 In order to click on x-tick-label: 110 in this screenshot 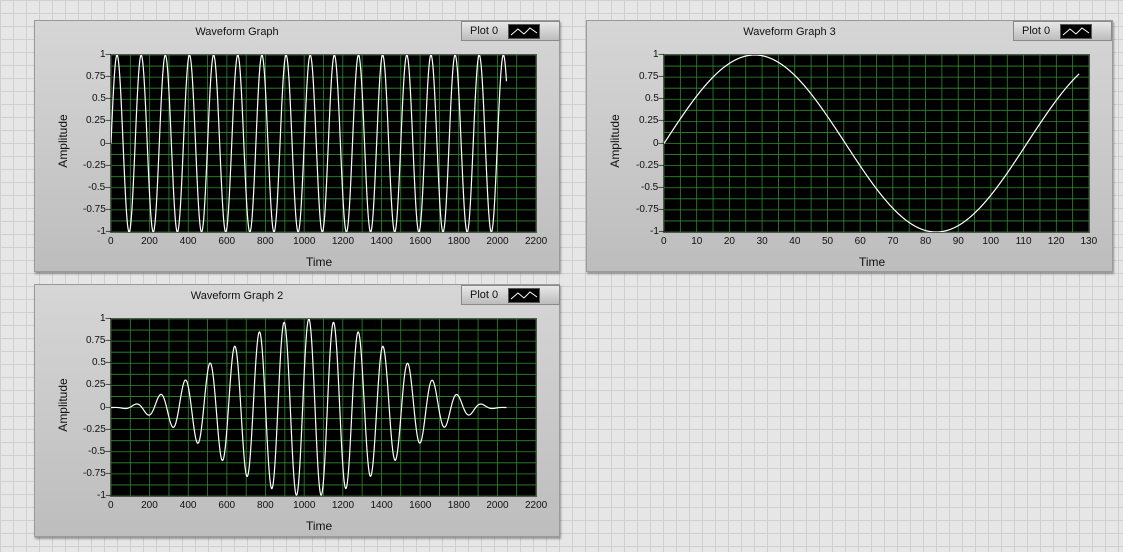, I will do `click(1023, 241)`.